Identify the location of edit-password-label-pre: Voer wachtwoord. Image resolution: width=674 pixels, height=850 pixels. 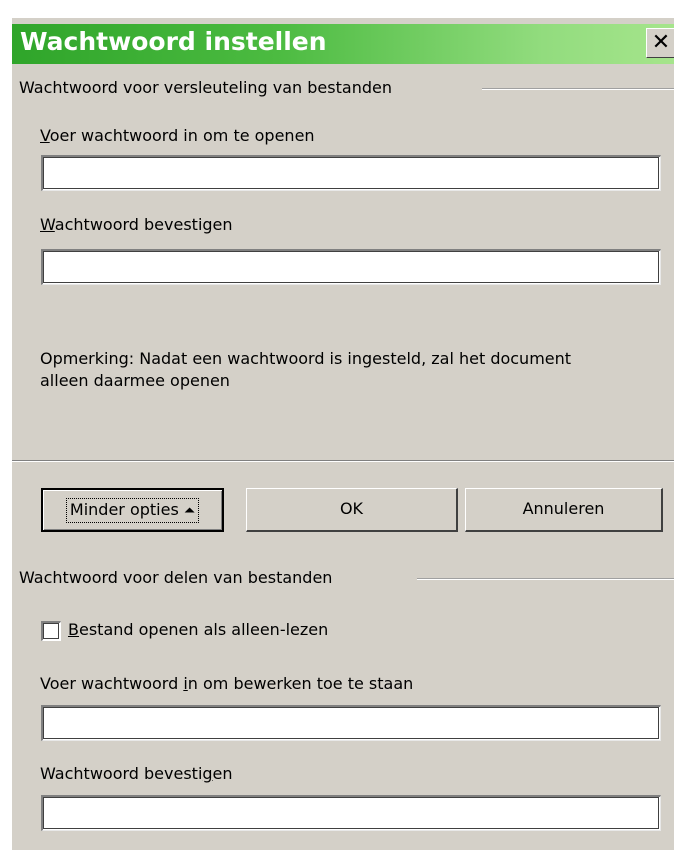
(112, 683).